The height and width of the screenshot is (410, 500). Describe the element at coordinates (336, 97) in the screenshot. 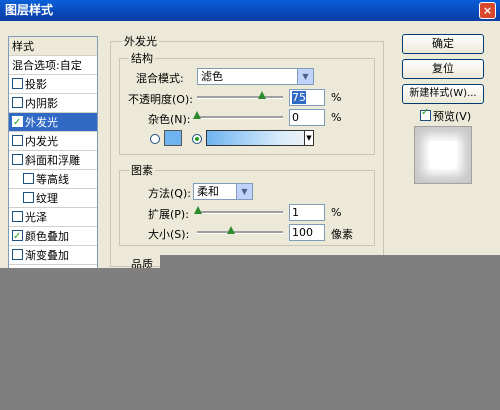

I see `opacity-unit: %` at that location.